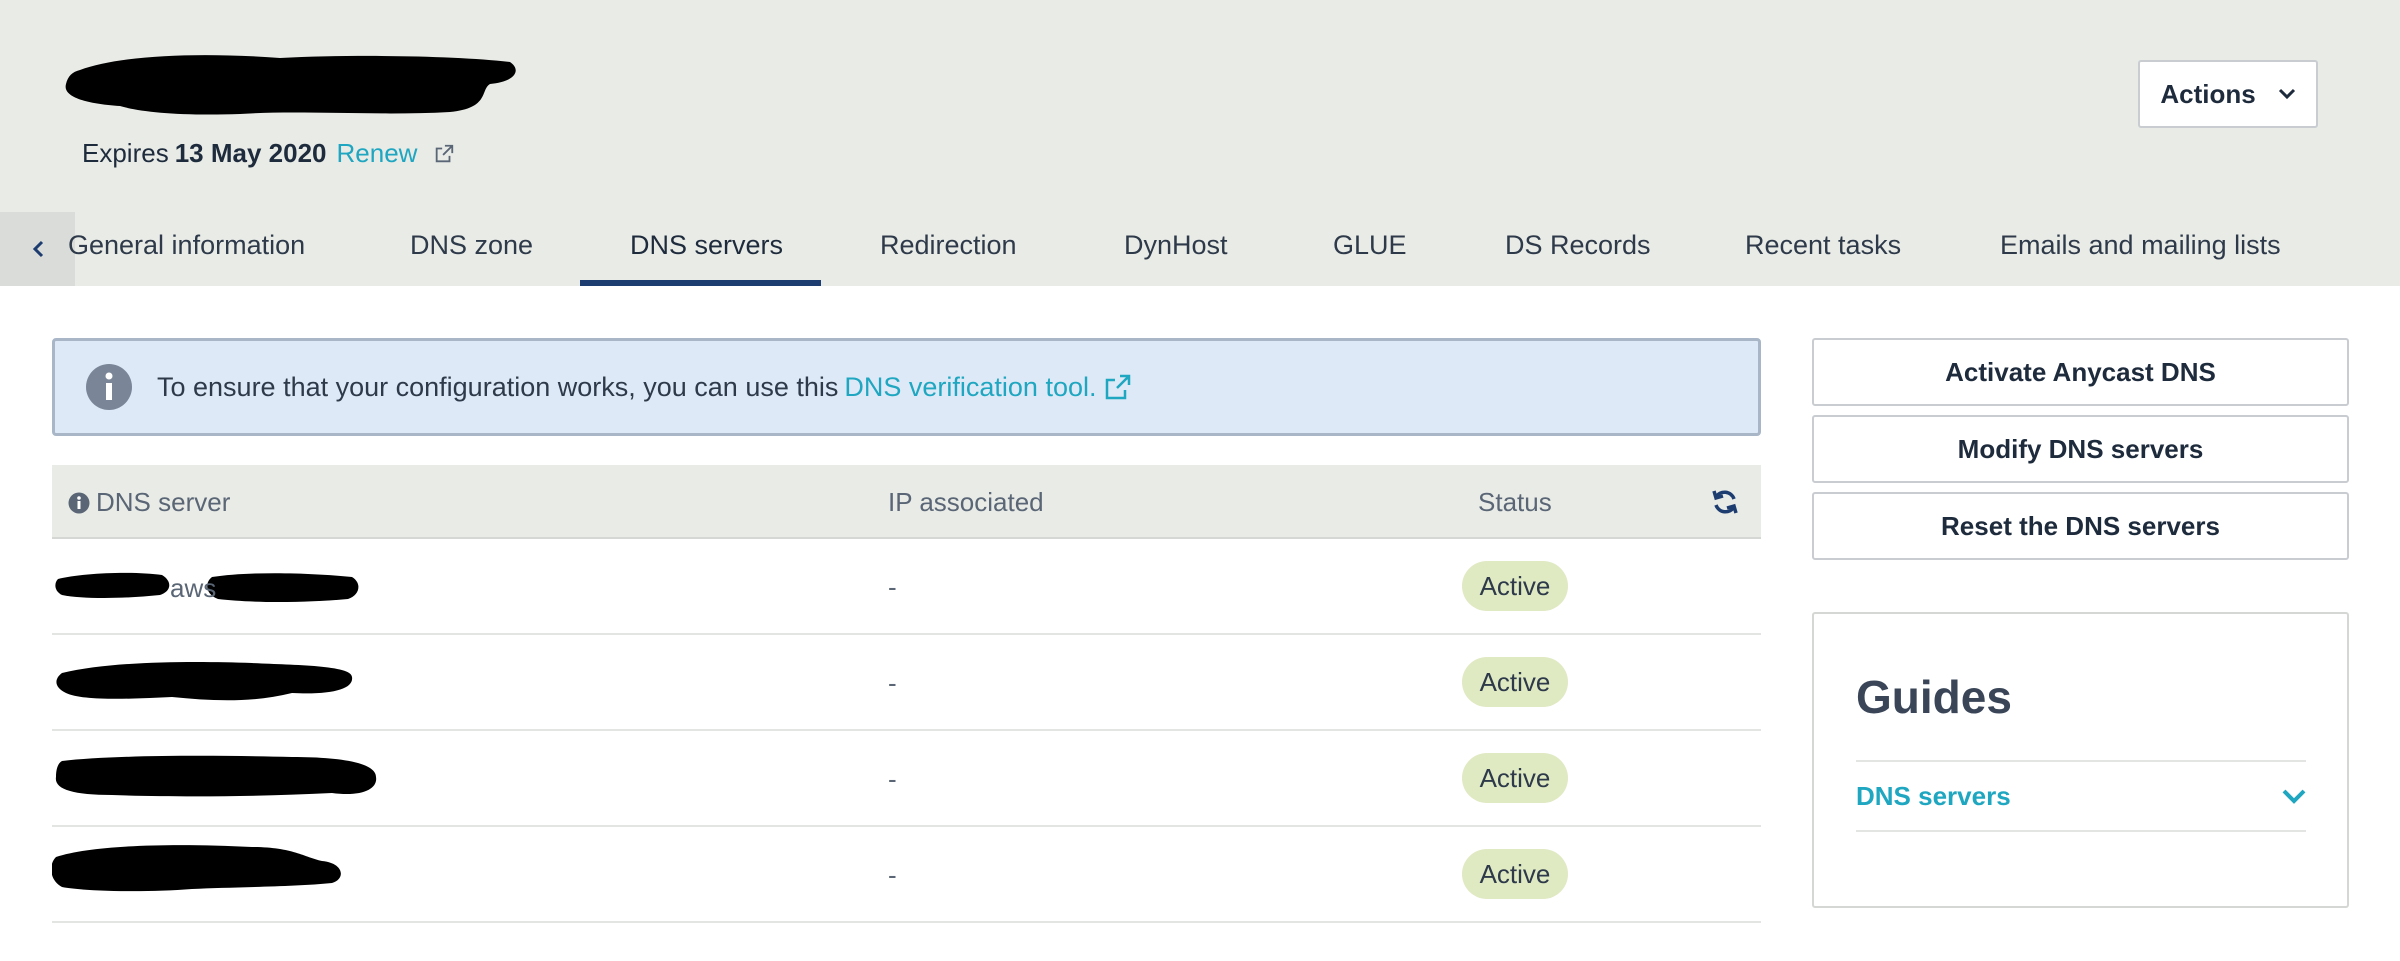 Image resolution: width=2400 pixels, height=961 pixels. Describe the element at coordinates (2080, 372) in the screenshot. I see `activate-anycast-dns-button: Activate Anycast DNS` at that location.